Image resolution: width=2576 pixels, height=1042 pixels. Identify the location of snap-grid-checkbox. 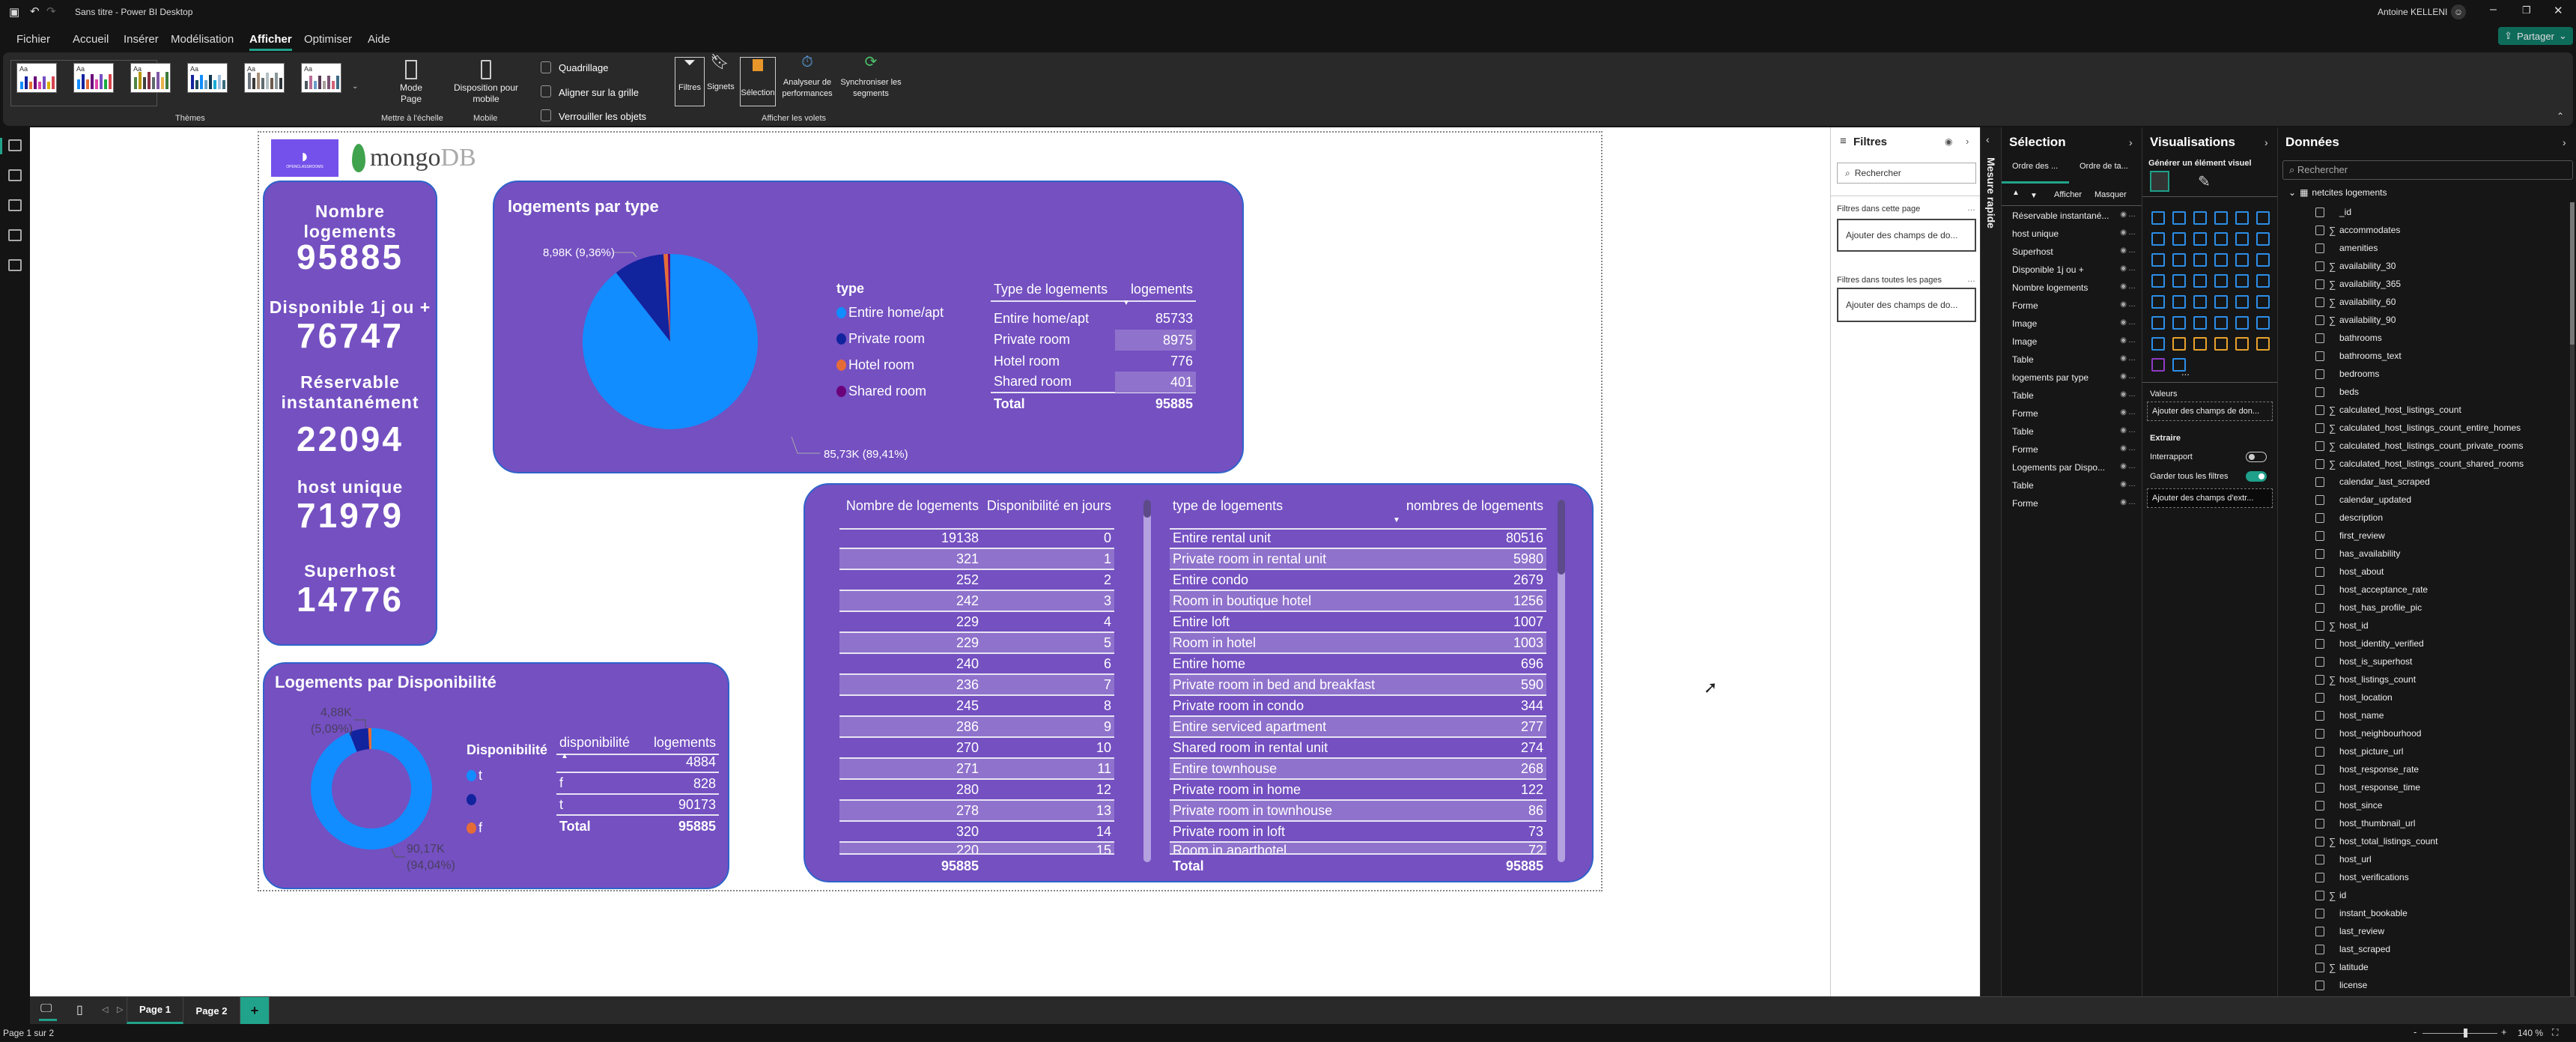
(546, 91).